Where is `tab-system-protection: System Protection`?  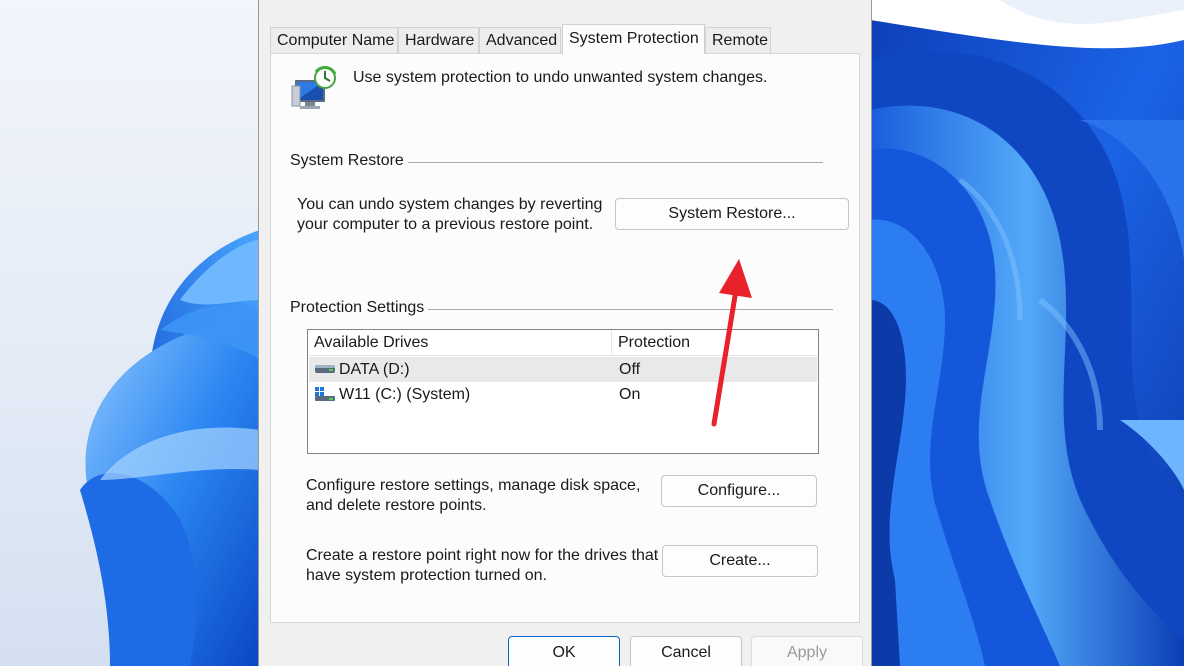
tab-system-protection: System Protection is located at coordinates (633, 39).